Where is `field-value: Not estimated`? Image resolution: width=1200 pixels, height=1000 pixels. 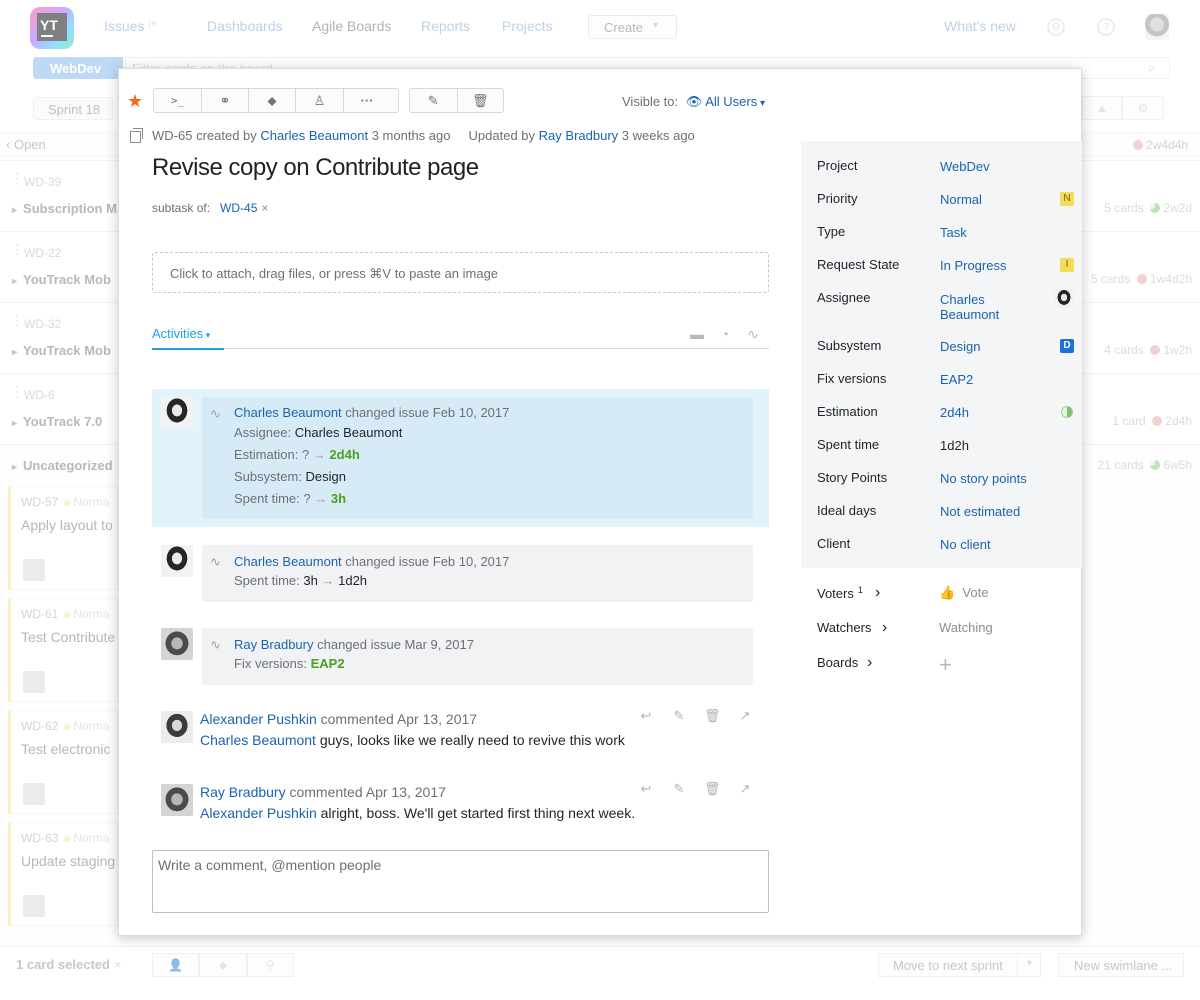
field-value: Not estimated is located at coordinates (980, 511).